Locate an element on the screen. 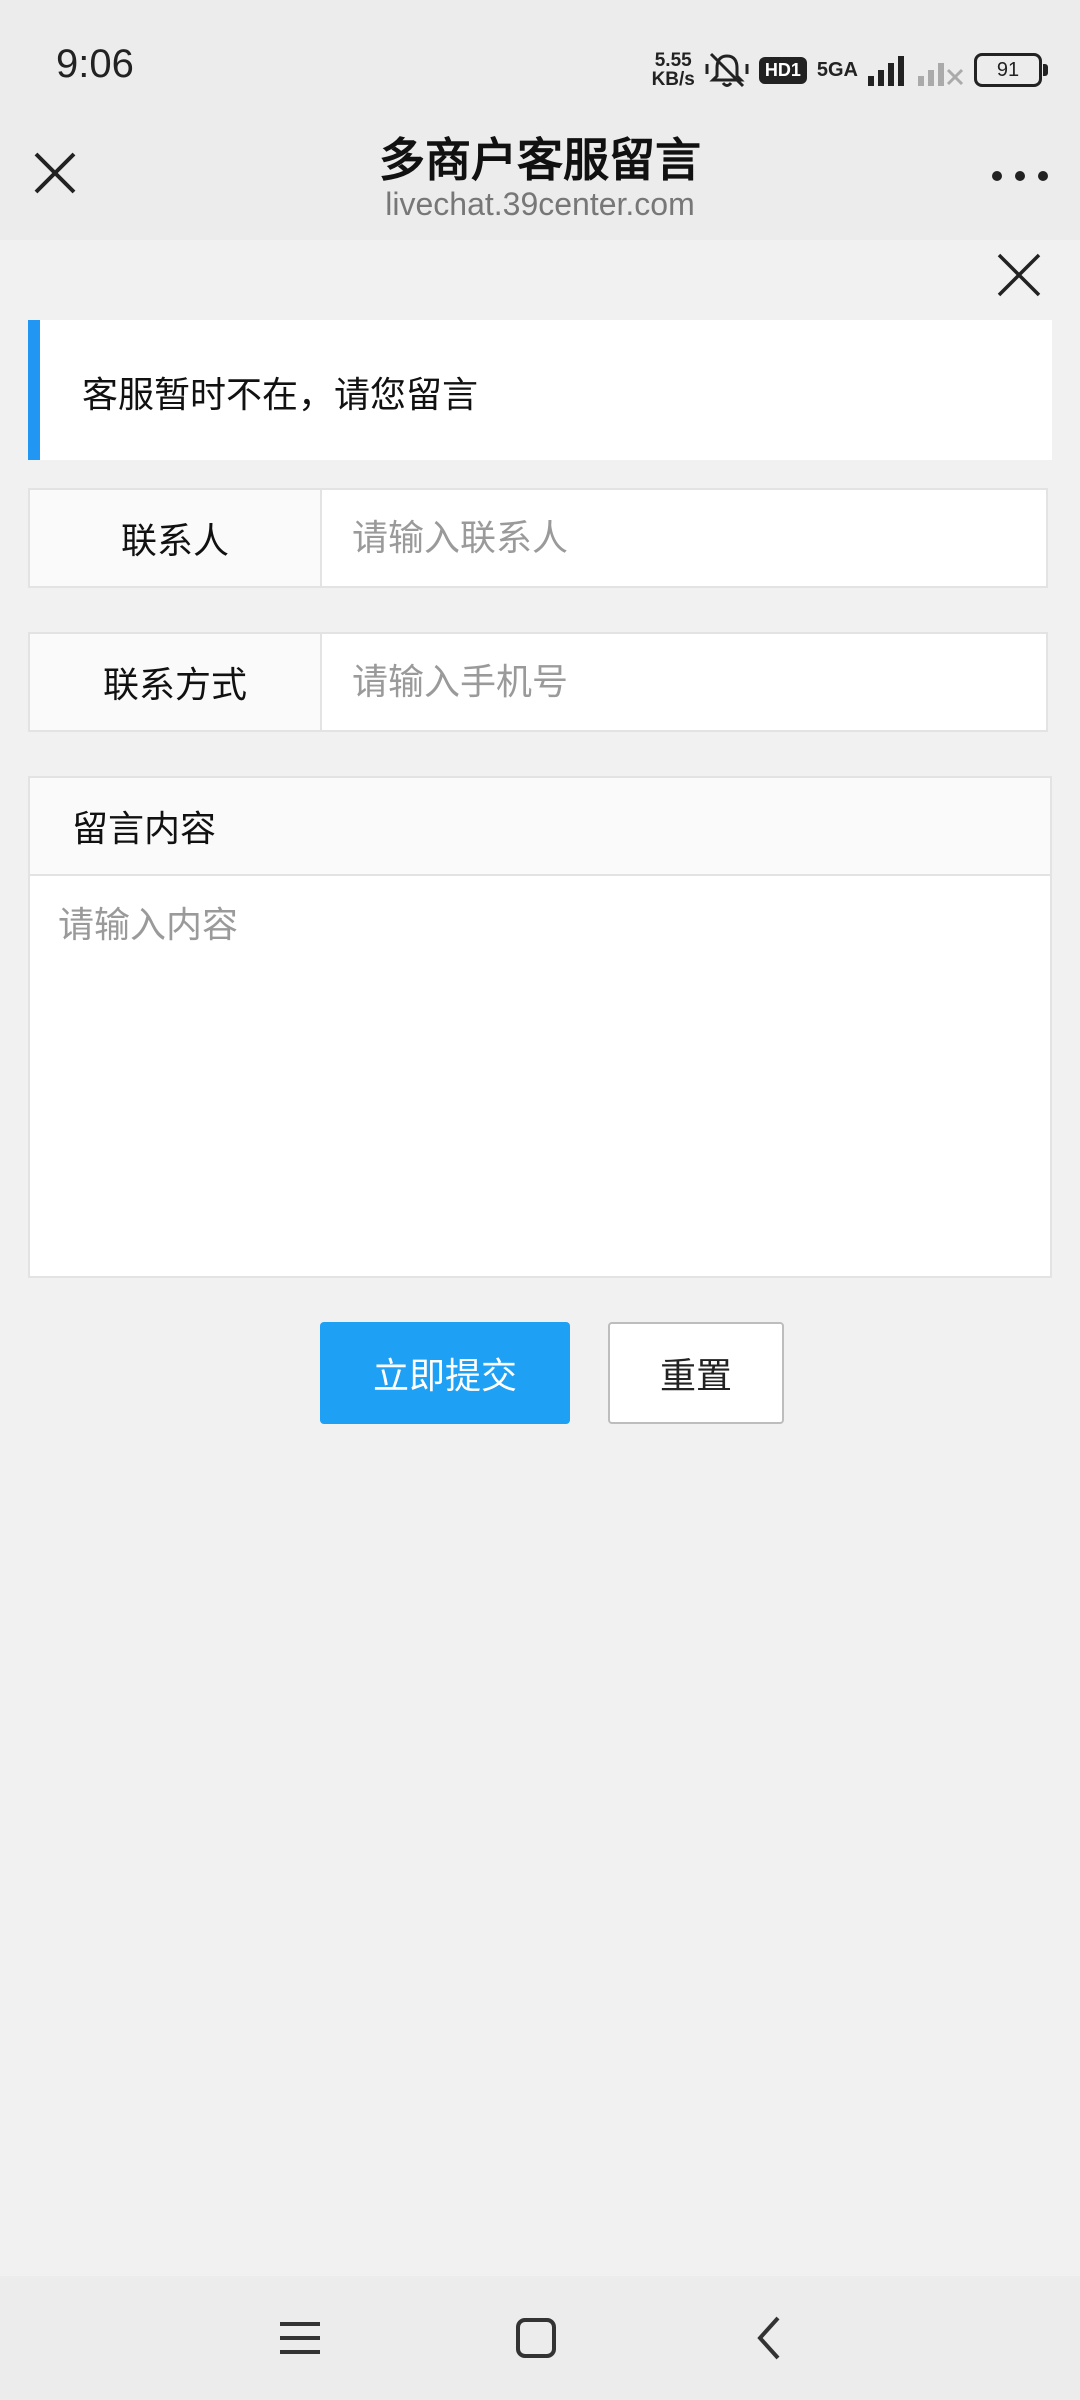 Image resolution: width=1080 pixels, height=2400 pixels. message-label: 留言内容 is located at coordinates (540, 827).